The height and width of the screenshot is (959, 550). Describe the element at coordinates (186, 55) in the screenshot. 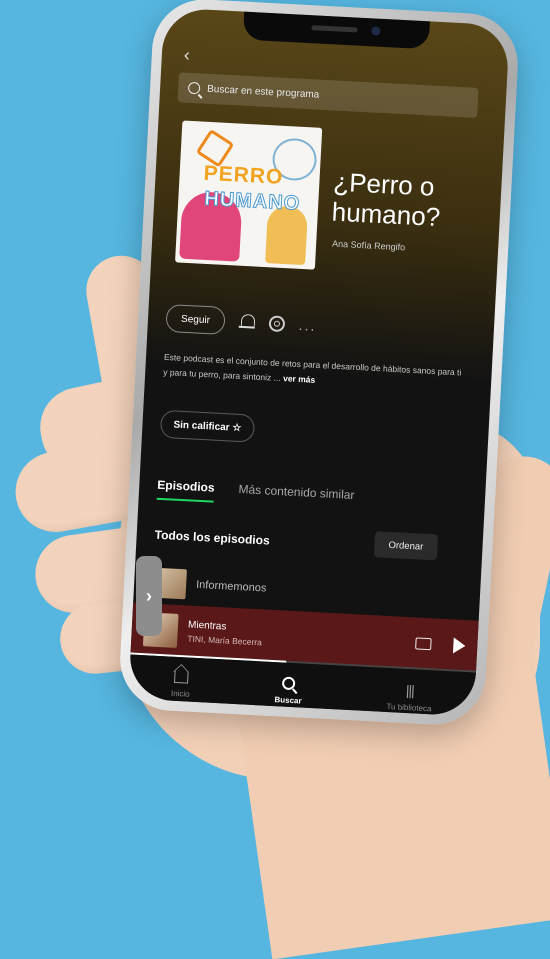

I see `chevron-left-icon: ‹` at that location.